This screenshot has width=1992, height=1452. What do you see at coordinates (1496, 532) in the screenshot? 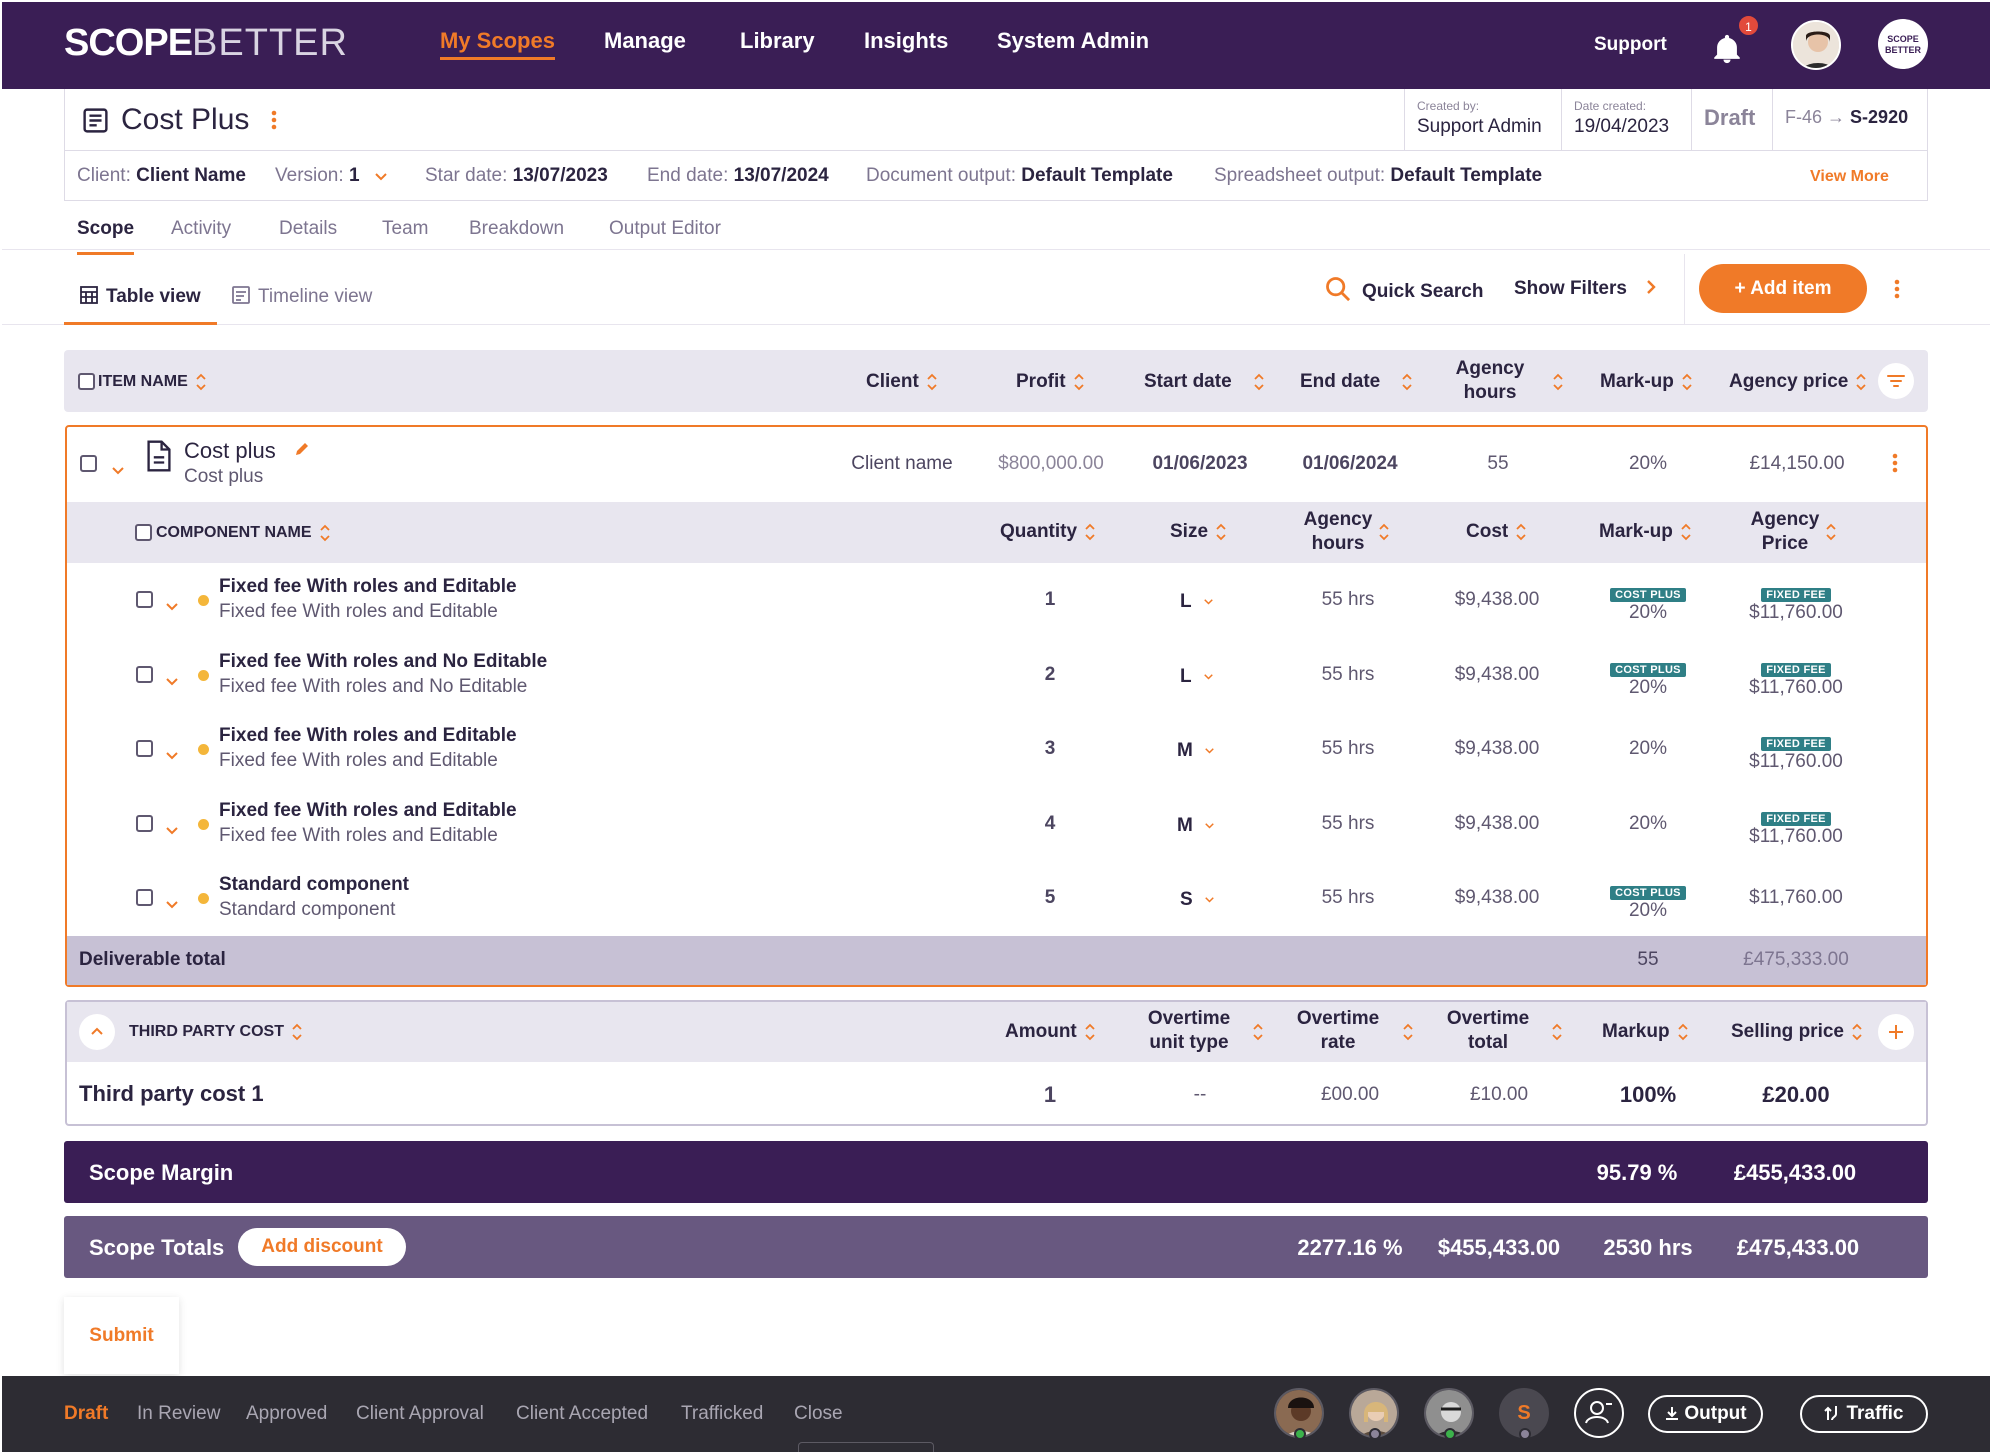
I see `col-cost: Cost` at bounding box center [1496, 532].